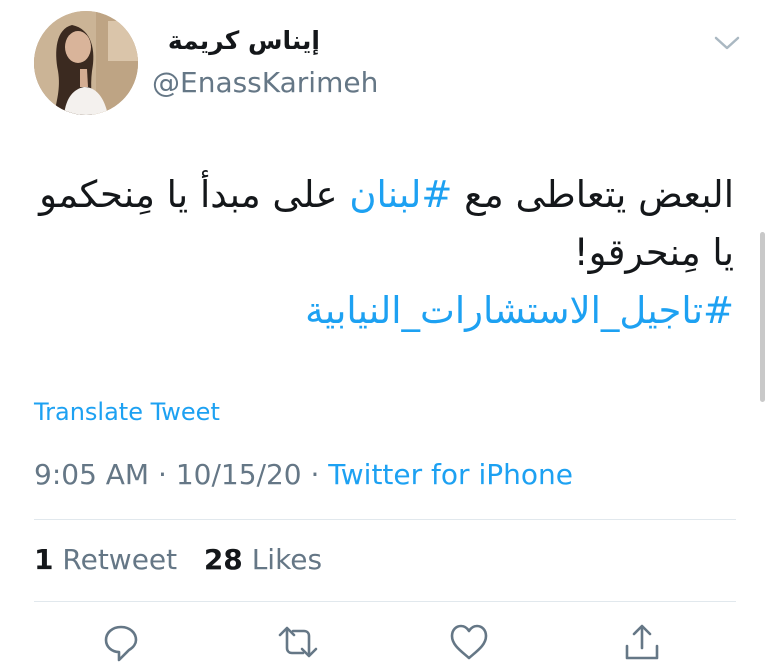  What do you see at coordinates (469, 642) in the screenshot?
I see `like-icon` at bounding box center [469, 642].